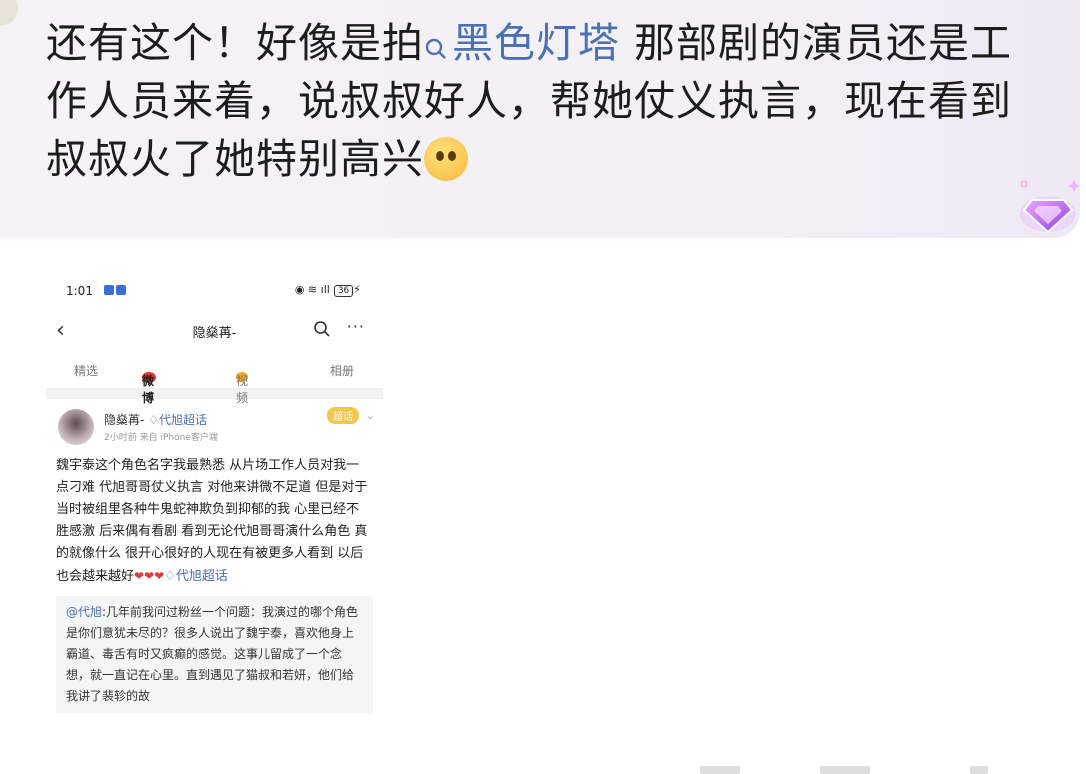  I want to click on section-gap, so click(214, 394).